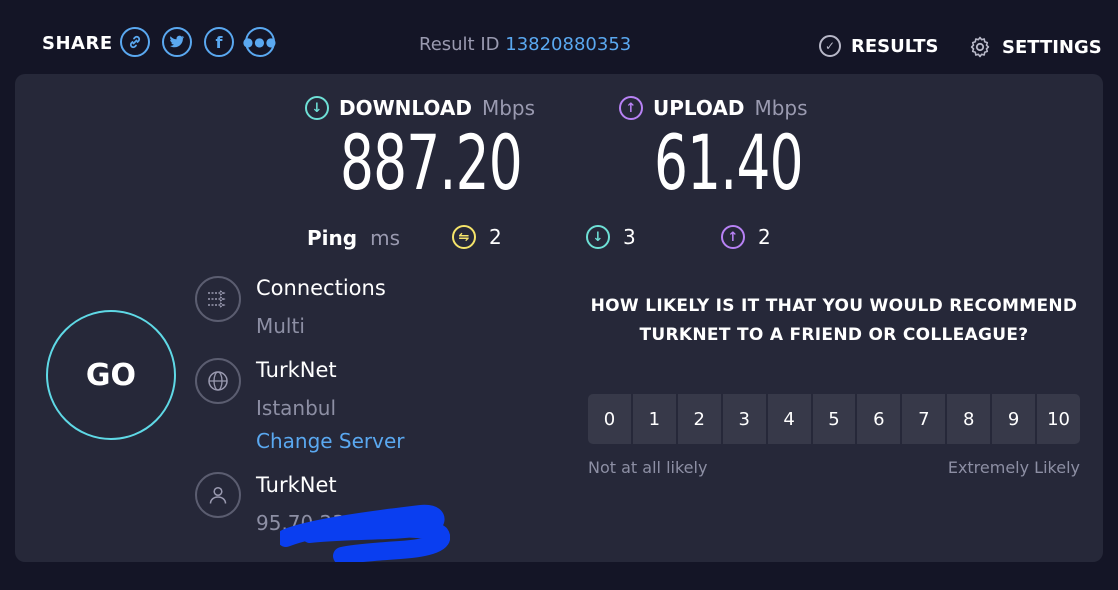 This screenshot has width=1118, height=590. What do you see at coordinates (296, 408) in the screenshot?
I see `server-location: Istanbul` at bounding box center [296, 408].